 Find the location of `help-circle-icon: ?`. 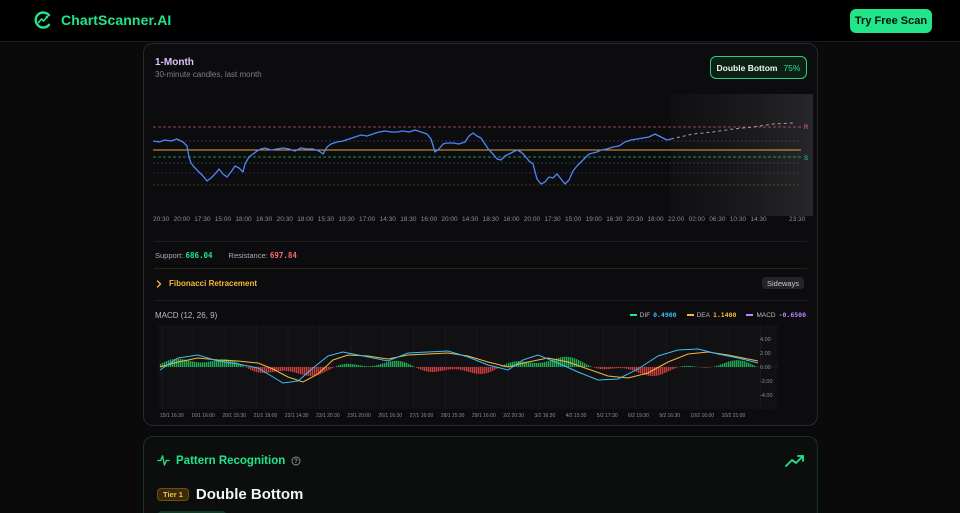

help-circle-icon: ? is located at coordinates (296, 461).